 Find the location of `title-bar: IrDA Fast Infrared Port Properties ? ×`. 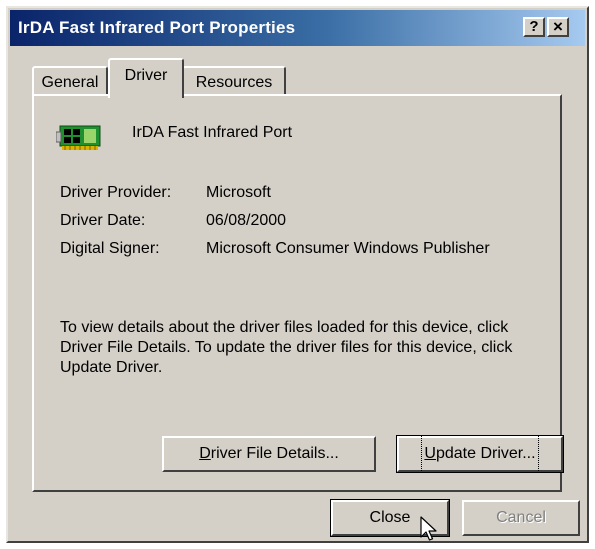

title-bar: IrDA Fast Infrared Port Properties ? × is located at coordinates (297, 28).